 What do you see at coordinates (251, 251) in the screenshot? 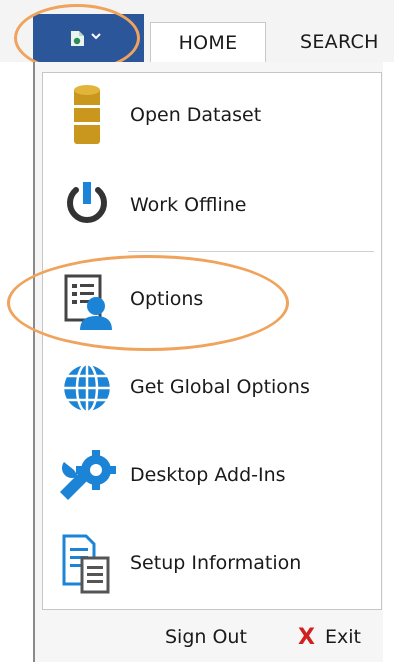
I see `menu-separator` at bounding box center [251, 251].